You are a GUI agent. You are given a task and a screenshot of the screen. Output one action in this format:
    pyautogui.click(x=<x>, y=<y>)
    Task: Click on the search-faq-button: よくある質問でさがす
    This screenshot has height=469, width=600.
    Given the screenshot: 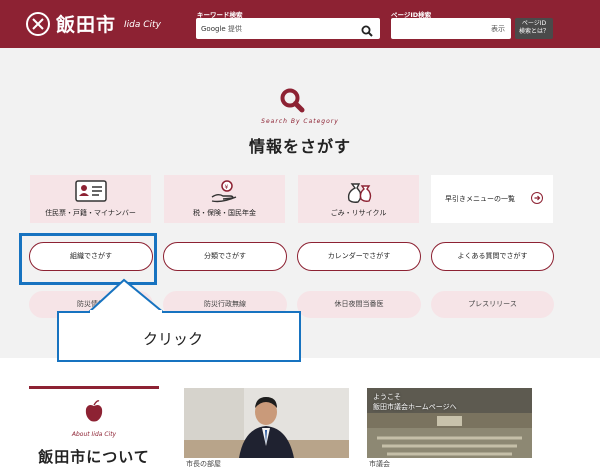 What is the action you would take?
    pyautogui.click(x=492, y=256)
    